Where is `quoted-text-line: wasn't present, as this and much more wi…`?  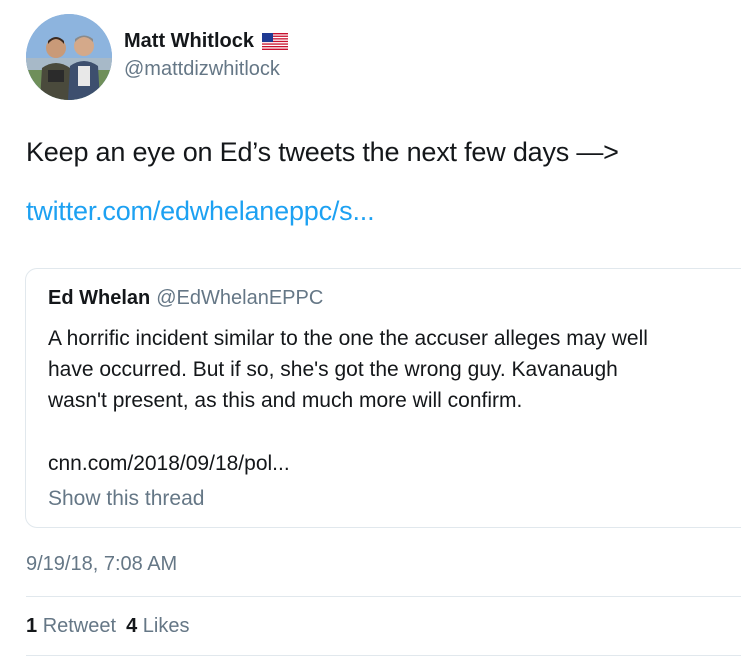 quoted-text-line: wasn't present, as this and much more wi… is located at coordinates (285, 400).